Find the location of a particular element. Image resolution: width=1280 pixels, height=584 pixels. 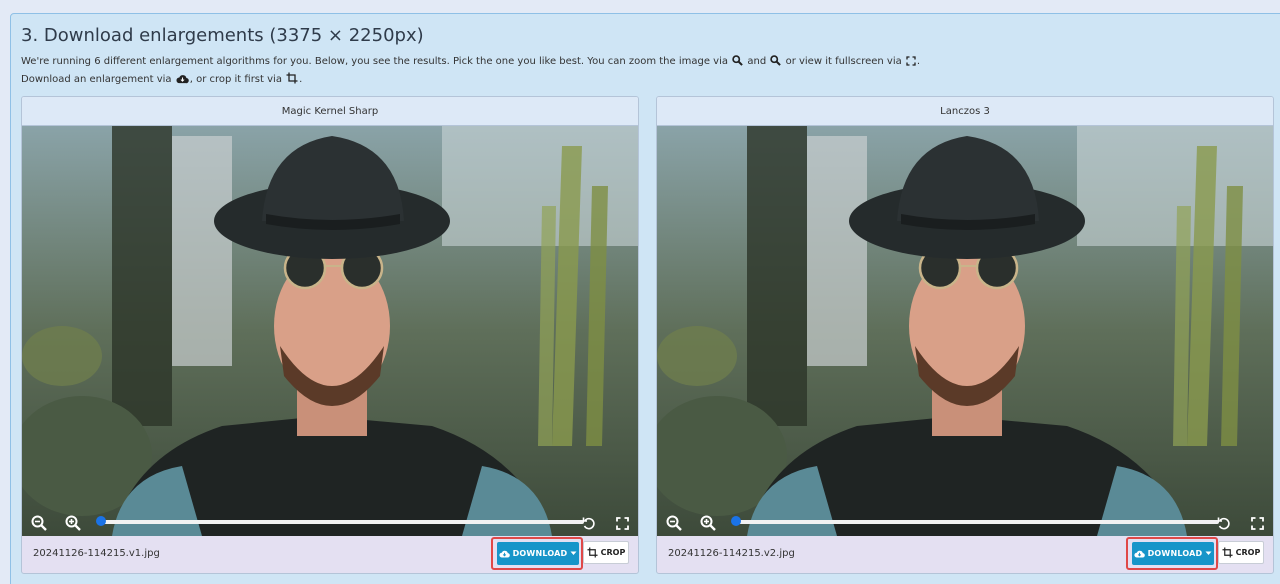

file-name: 20241126-114215.v1.jpg is located at coordinates (96, 553).